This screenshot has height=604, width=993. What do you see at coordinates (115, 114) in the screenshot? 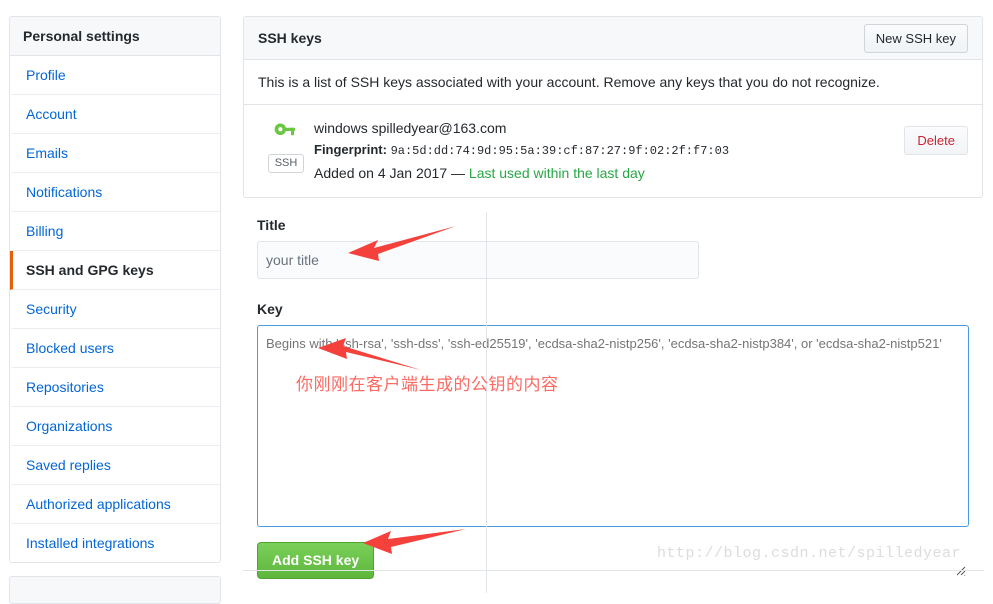
I see `sidebar-item-account: Account` at bounding box center [115, 114].